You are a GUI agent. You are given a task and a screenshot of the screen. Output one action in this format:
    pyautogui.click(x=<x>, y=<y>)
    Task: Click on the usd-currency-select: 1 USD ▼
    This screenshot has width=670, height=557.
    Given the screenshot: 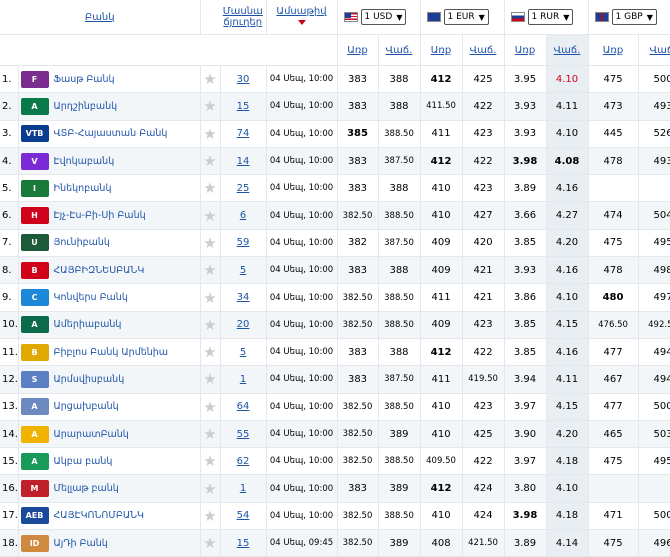 What is the action you would take?
    pyautogui.click(x=383, y=17)
    